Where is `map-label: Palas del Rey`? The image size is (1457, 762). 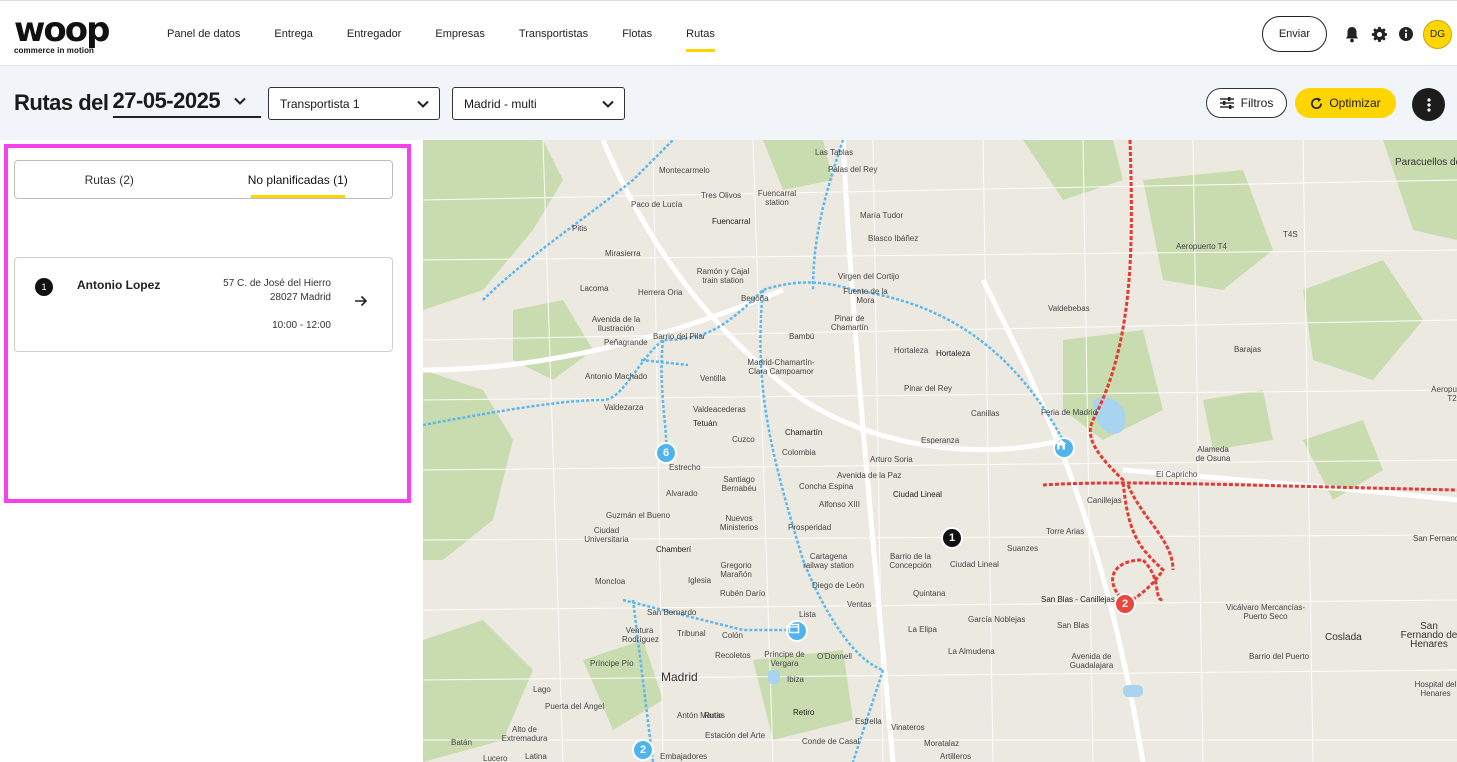
map-label: Palas del Rey is located at coordinates (853, 169).